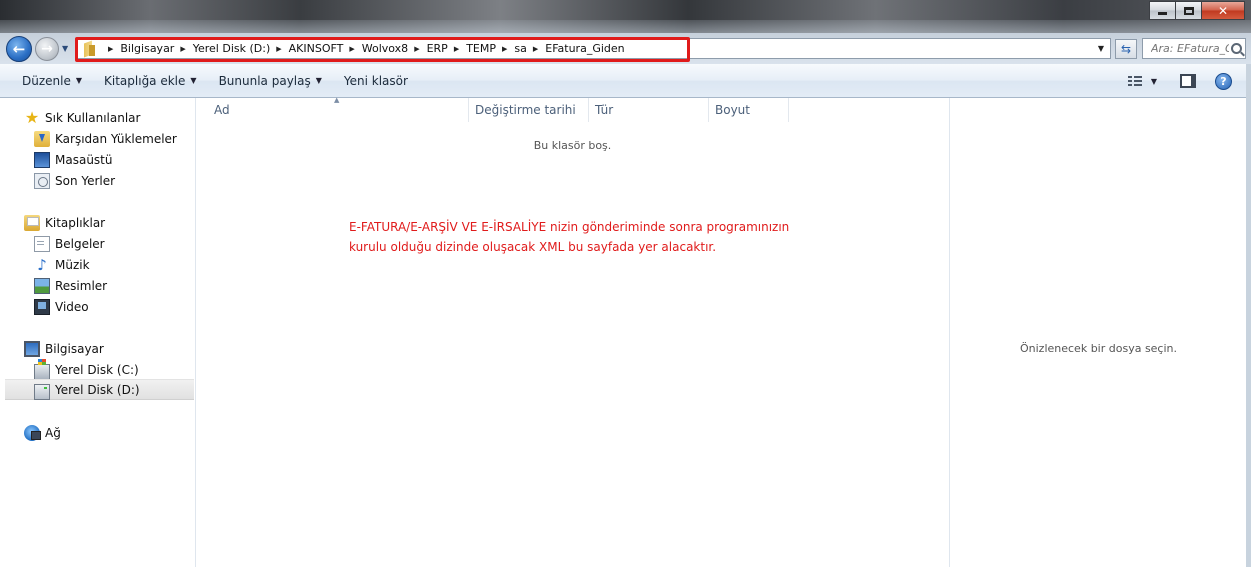  I want to click on column-header-date-modified: Değiştirme tarihi, so click(525, 110).